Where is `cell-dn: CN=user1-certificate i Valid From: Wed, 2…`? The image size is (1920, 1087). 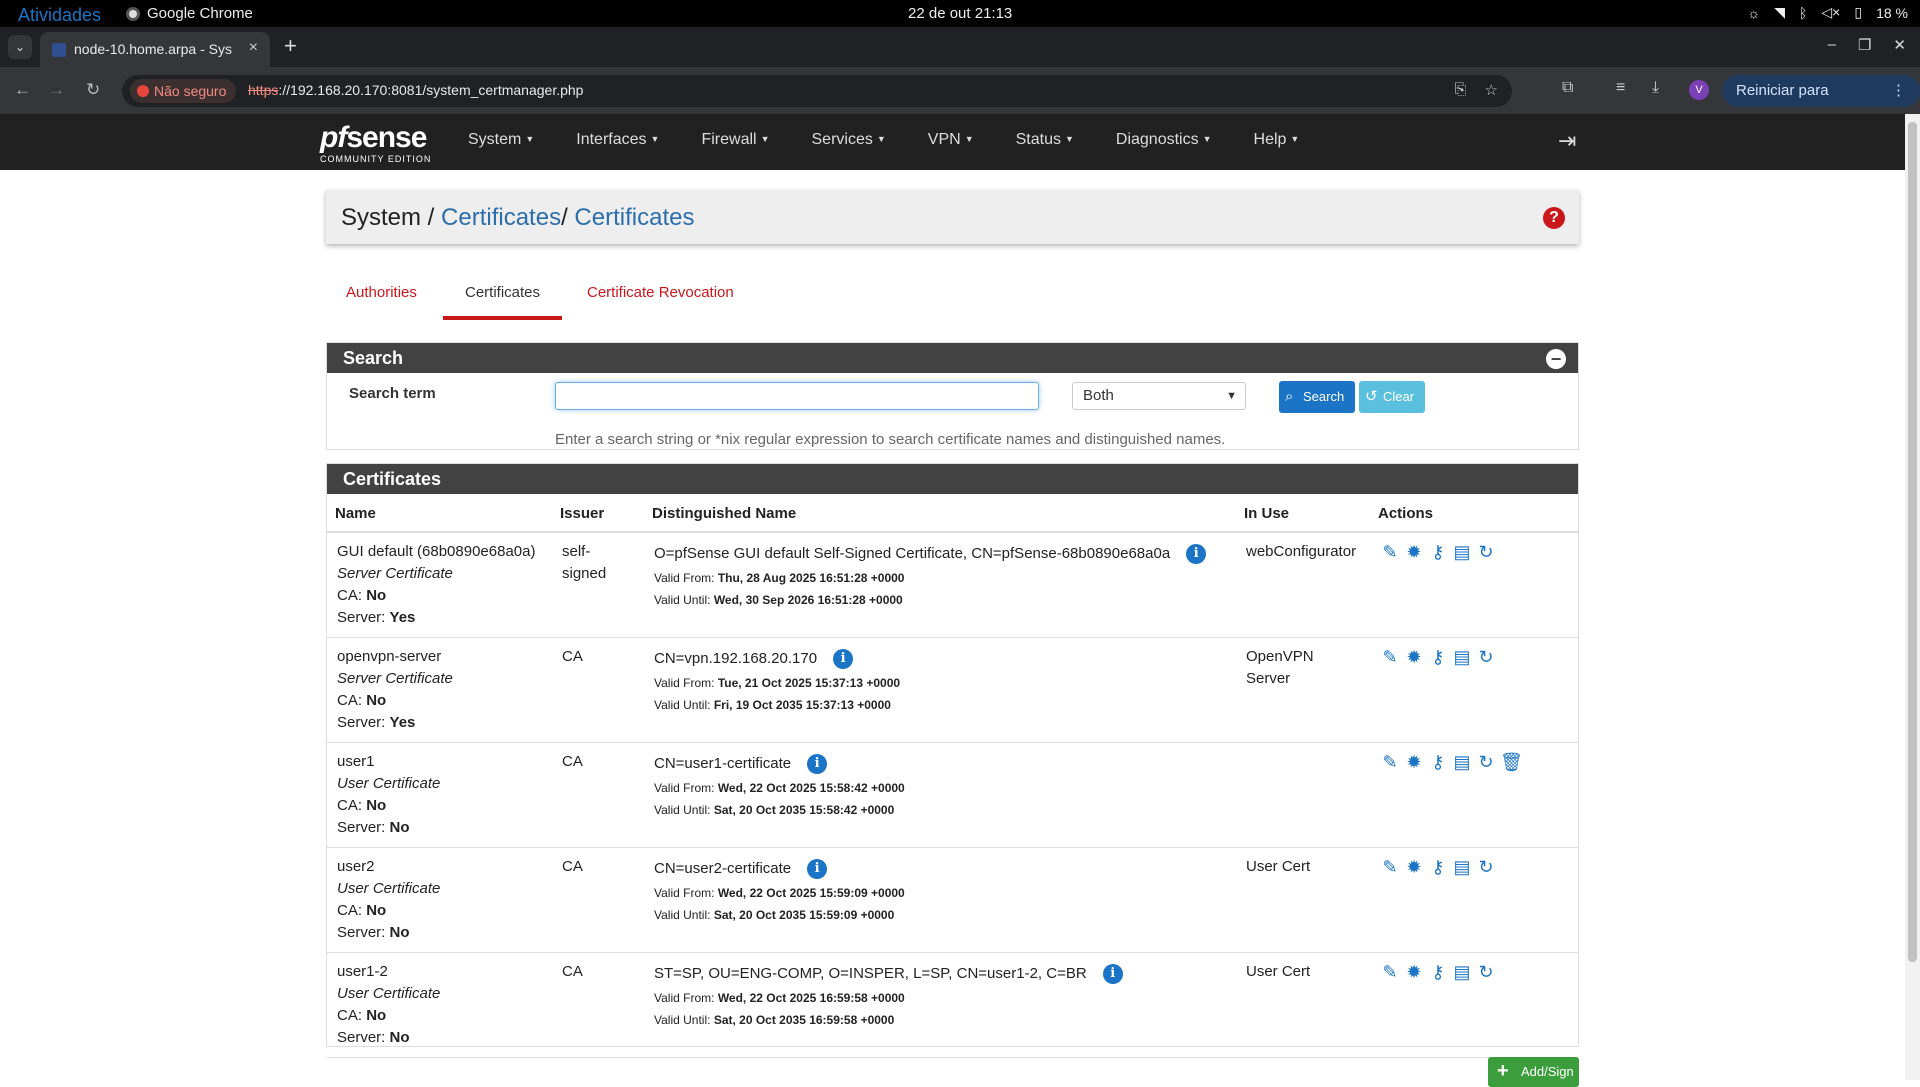 cell-dn: CN=user1-certificate i Valid From: Wed, 2… is located at coordinates (940, 795).